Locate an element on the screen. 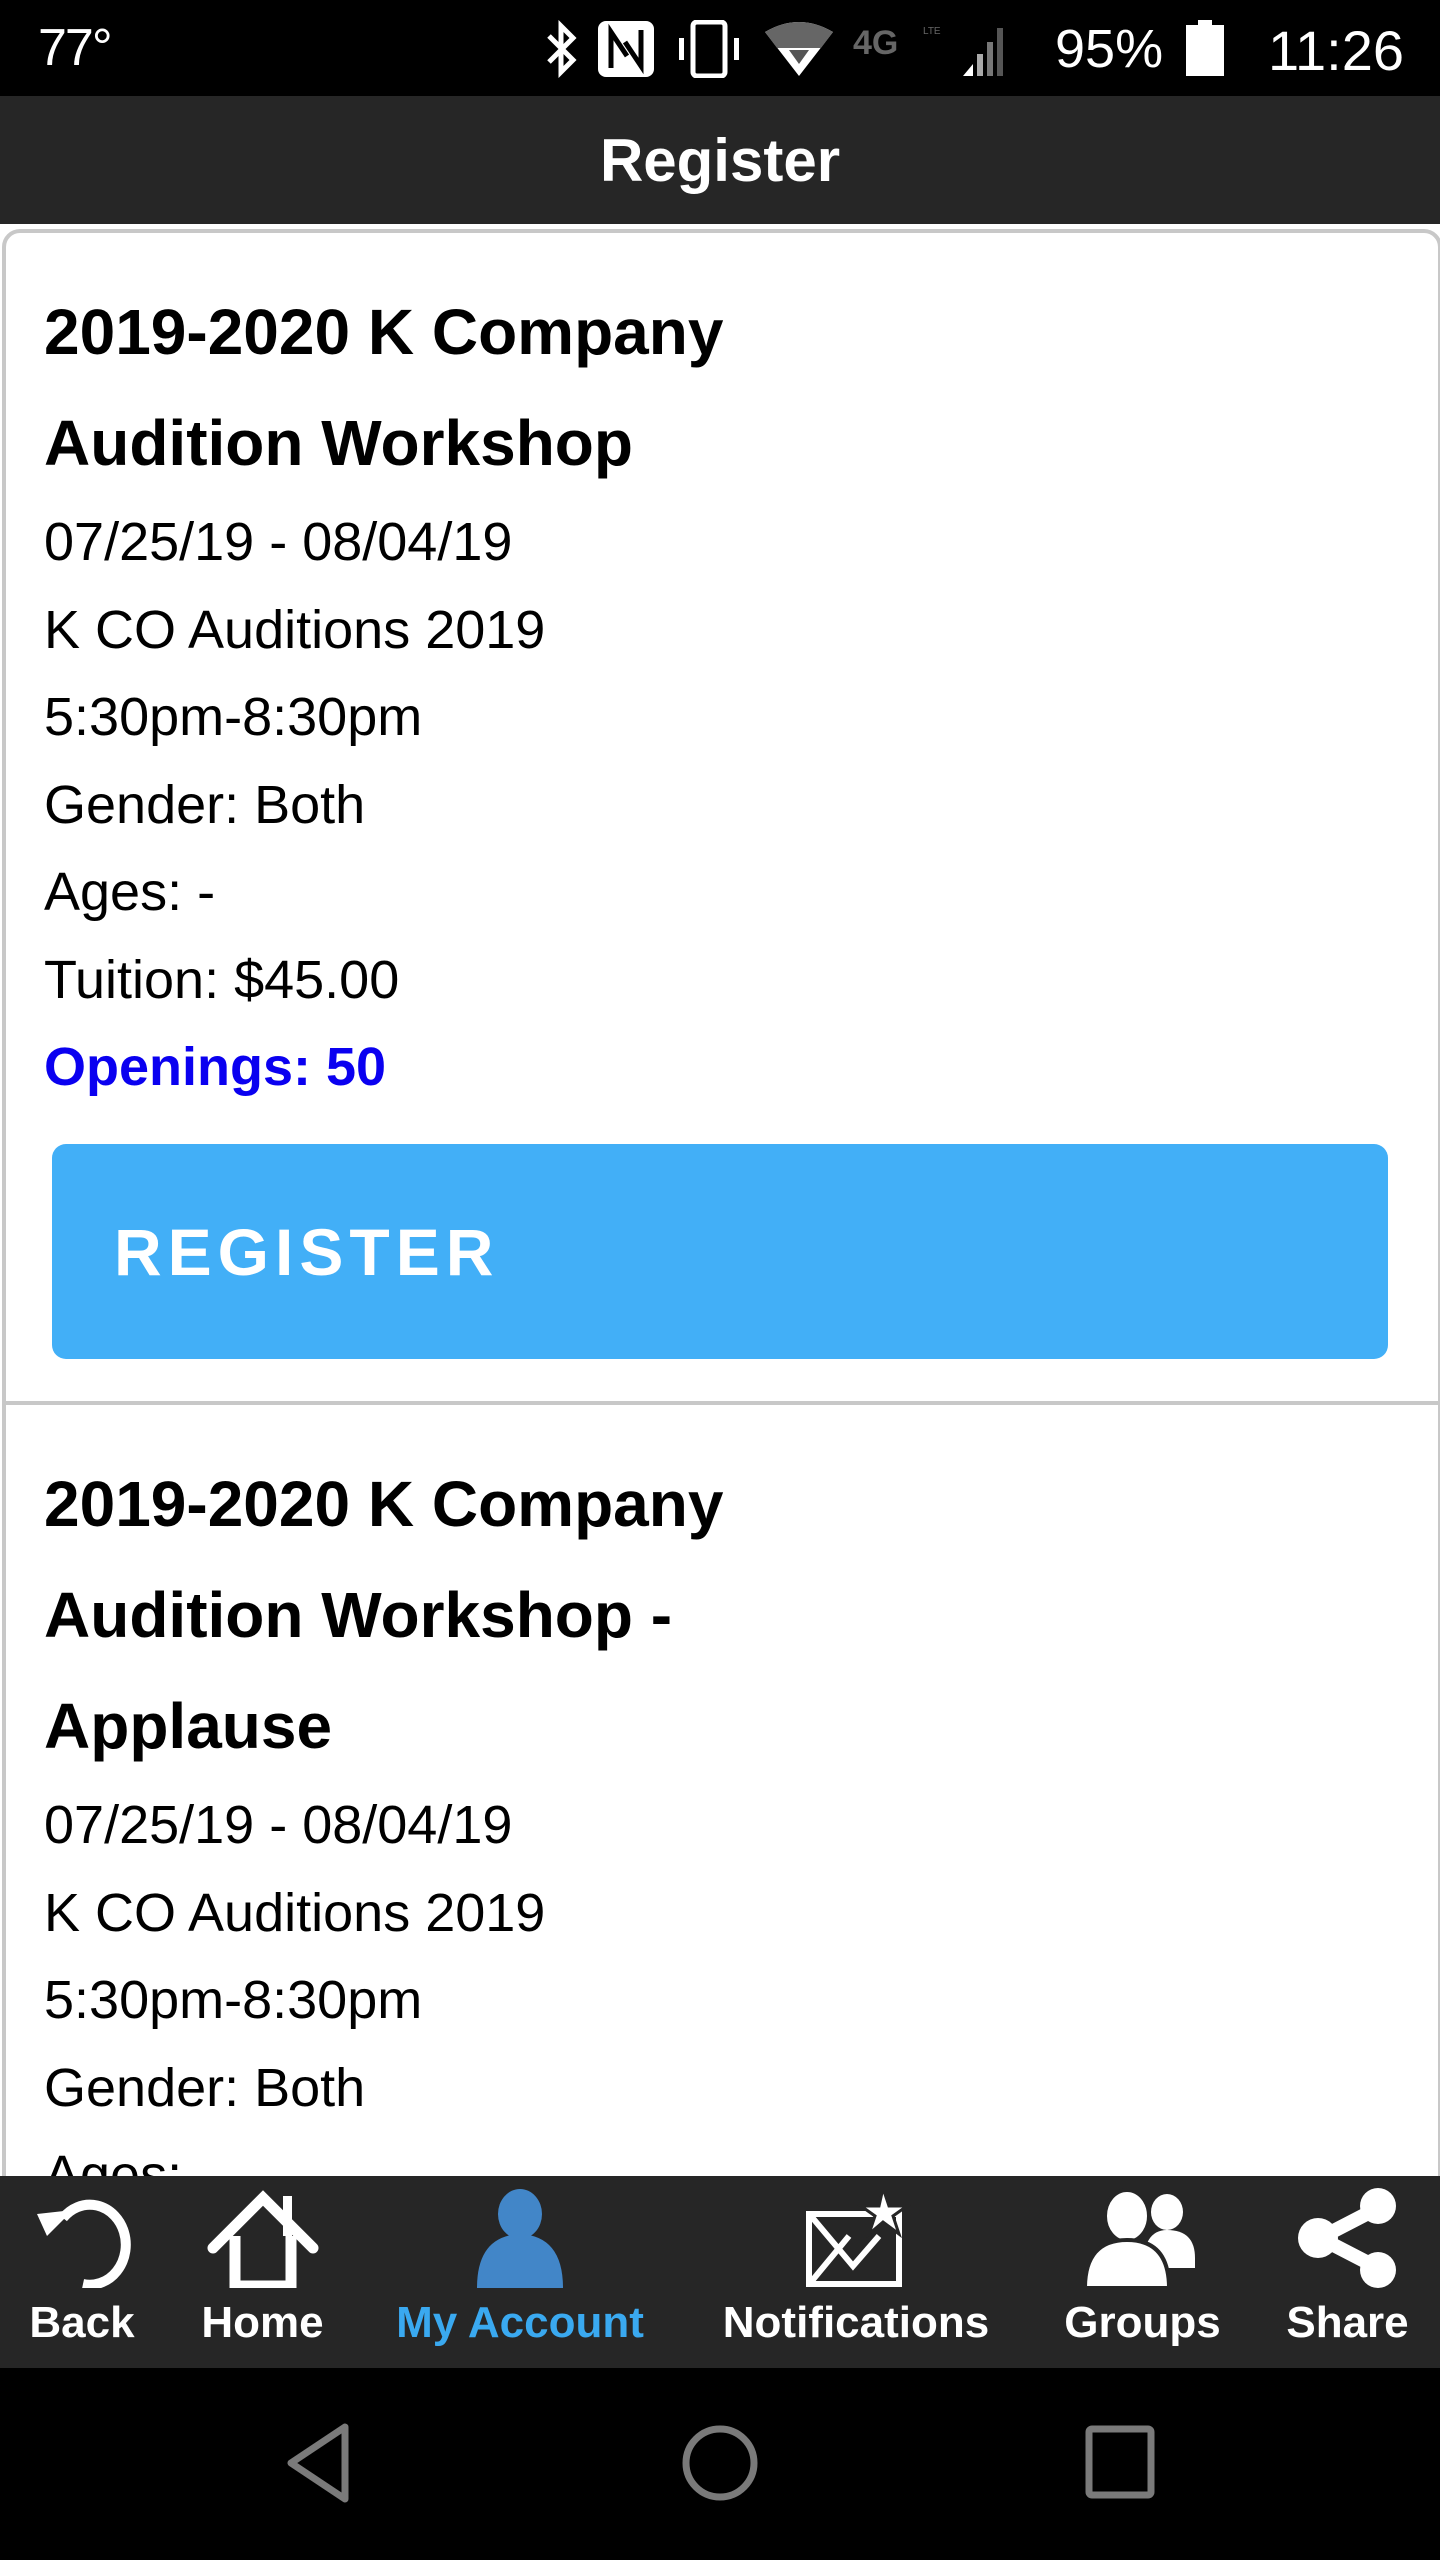 Image resolution: width=1440 pixels, height=2560 pixels. clock: 11:26 is located at coordinates (1336, 50).